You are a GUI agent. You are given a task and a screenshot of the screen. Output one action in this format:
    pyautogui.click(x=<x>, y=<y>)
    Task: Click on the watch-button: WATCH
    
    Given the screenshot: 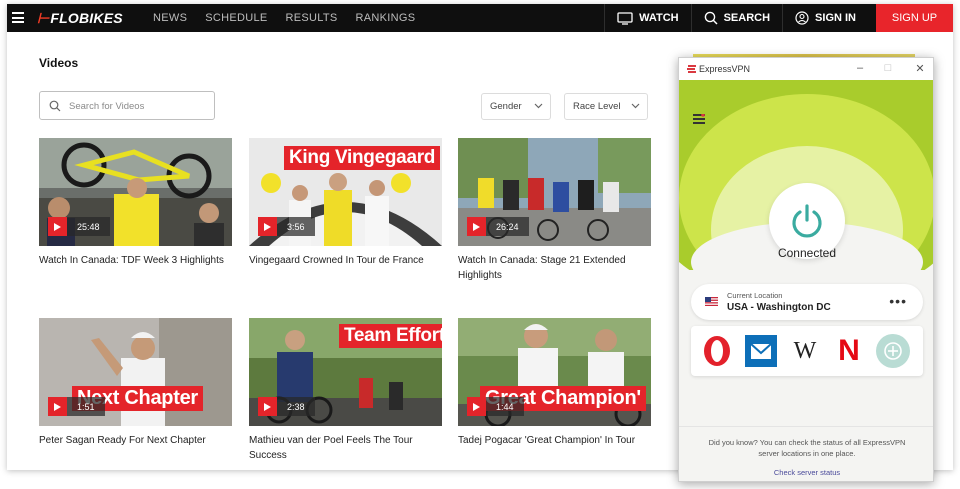 What is the action you would take?
    pyautogui.click(x=647, y=18)
    